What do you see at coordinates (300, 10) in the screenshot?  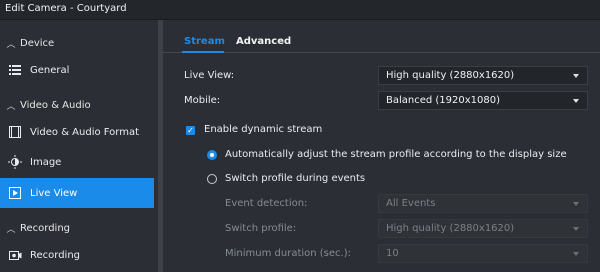 I see `title-bar: Edit Camera - Courtyard` at bounding box center [300, 10].